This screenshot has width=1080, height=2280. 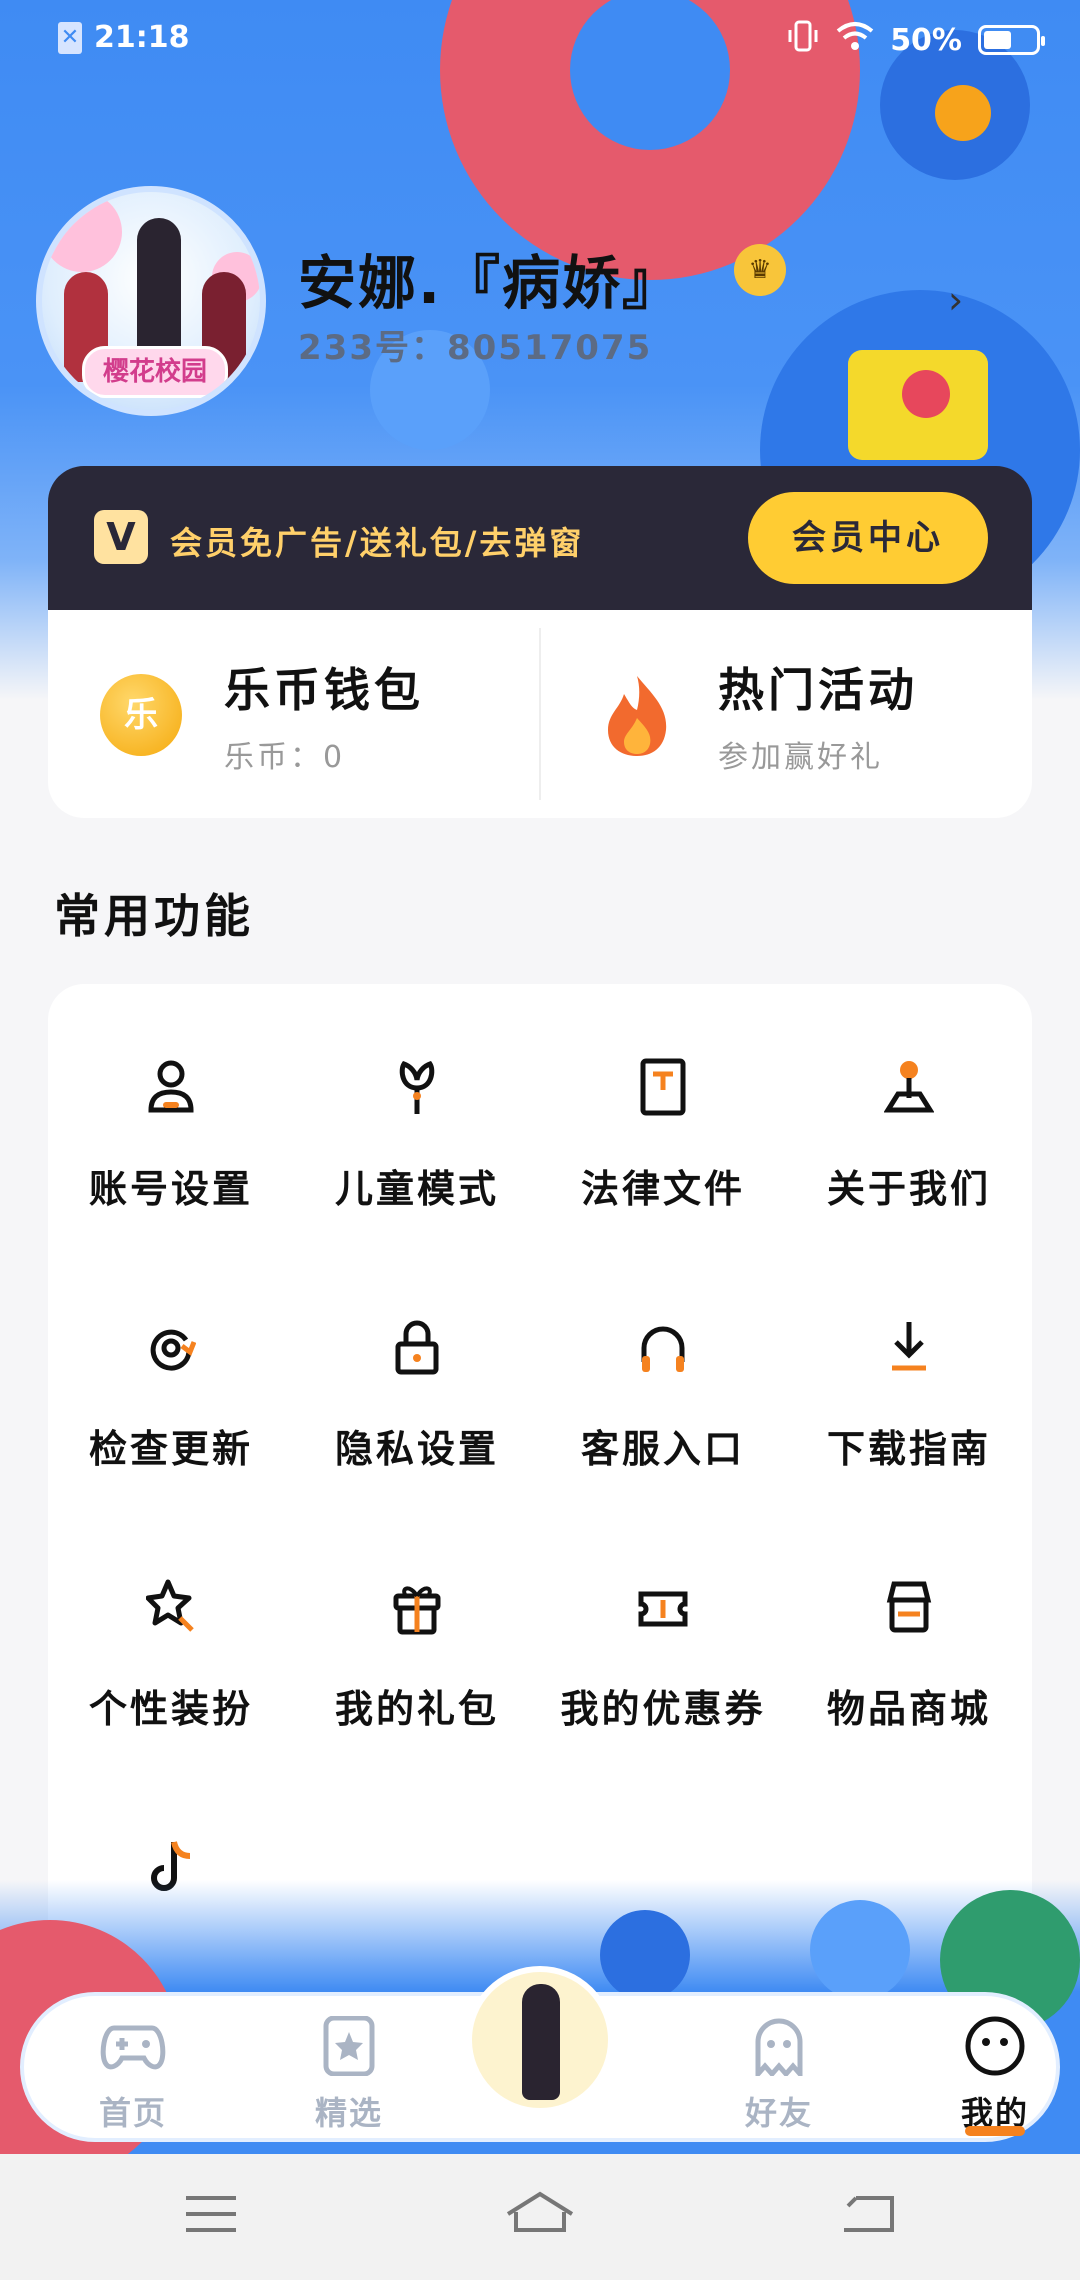 I want to click on function-label: 我的礼包, so click(x=416, y=1709).